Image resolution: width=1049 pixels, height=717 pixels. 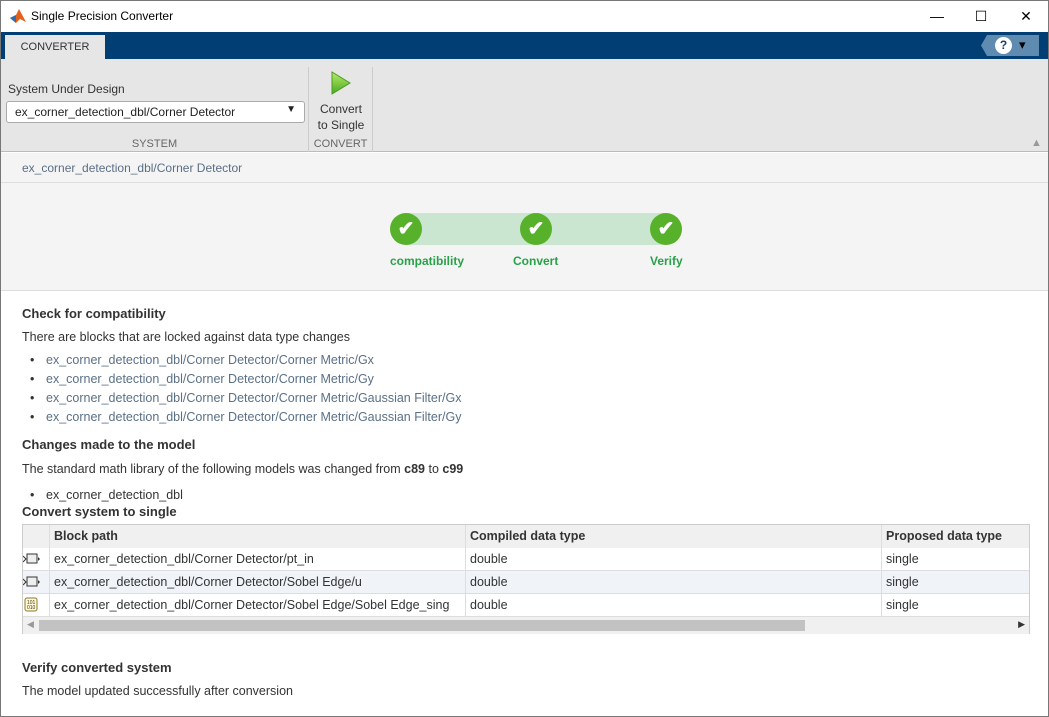 What do you see at coordinates (1026, 16) in the screenshot?
I see `close-button: ✕` at bounding box center [1026, 16].